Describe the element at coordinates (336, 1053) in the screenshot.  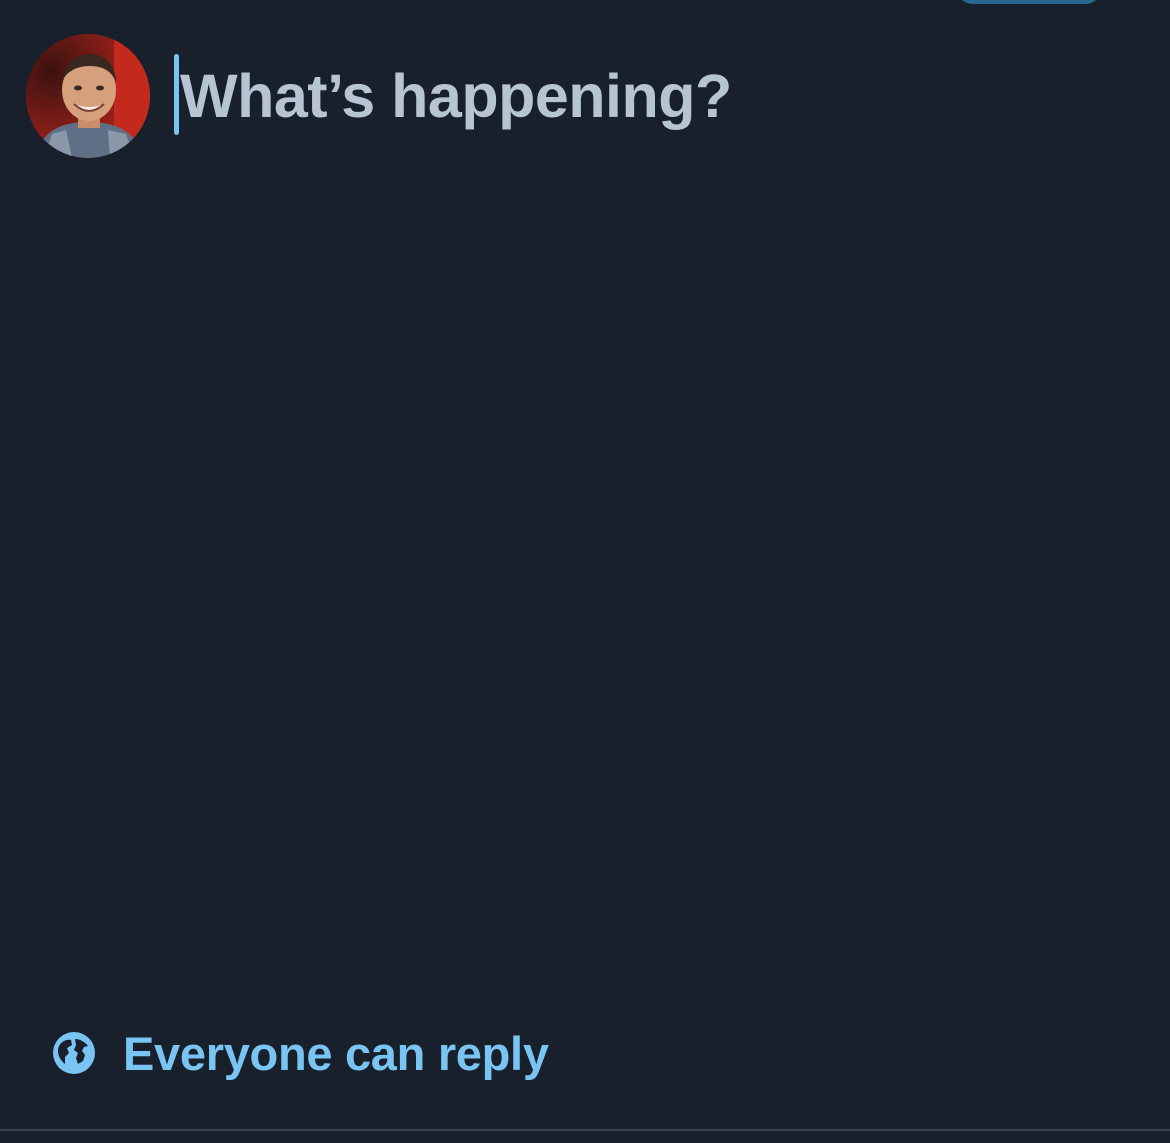
I see `reply-setting-label: Everyone can reply` at that location.